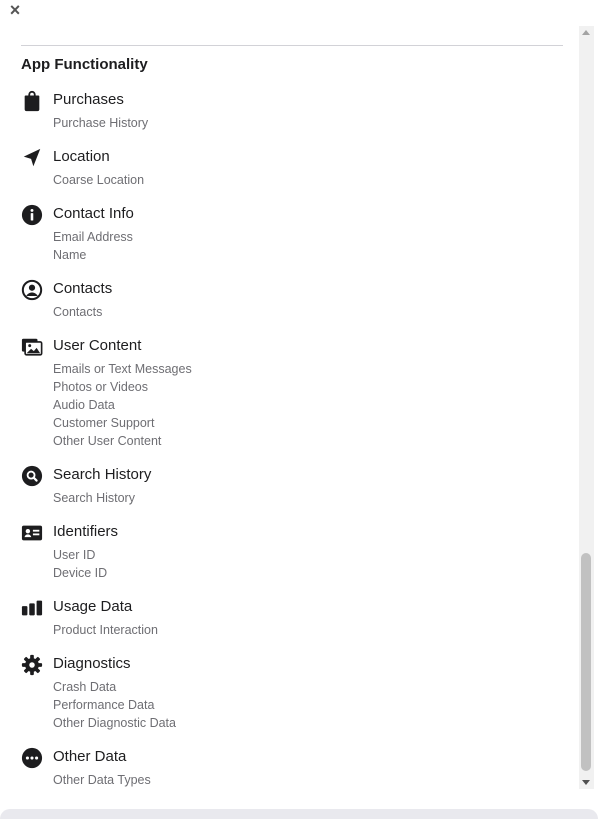 This screenshot has height=819, width=598. What do you see at coordinates (99, 180) in the screenshot?
I see `category-item: Coarse Location` at bounding box center [99, 180].